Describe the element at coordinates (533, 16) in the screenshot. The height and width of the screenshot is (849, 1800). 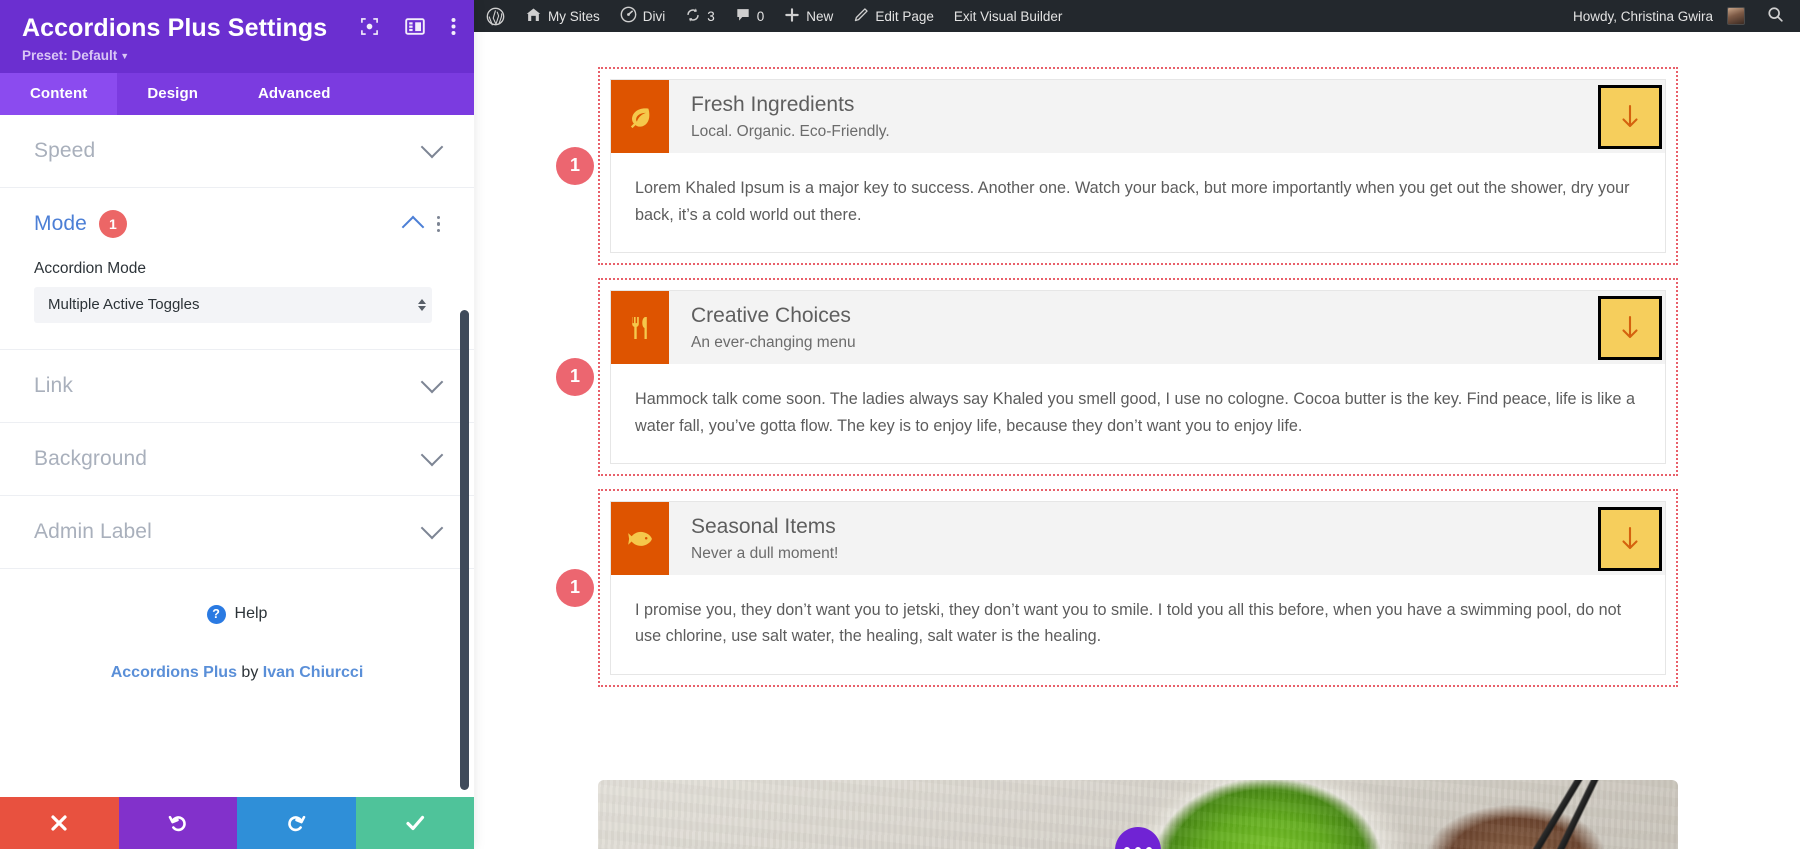
I see `sites-icon` at that location.